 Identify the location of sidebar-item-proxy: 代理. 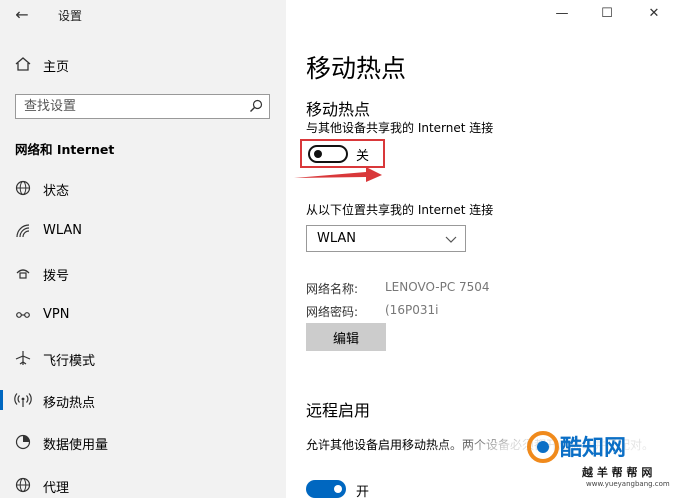
(143, 484).